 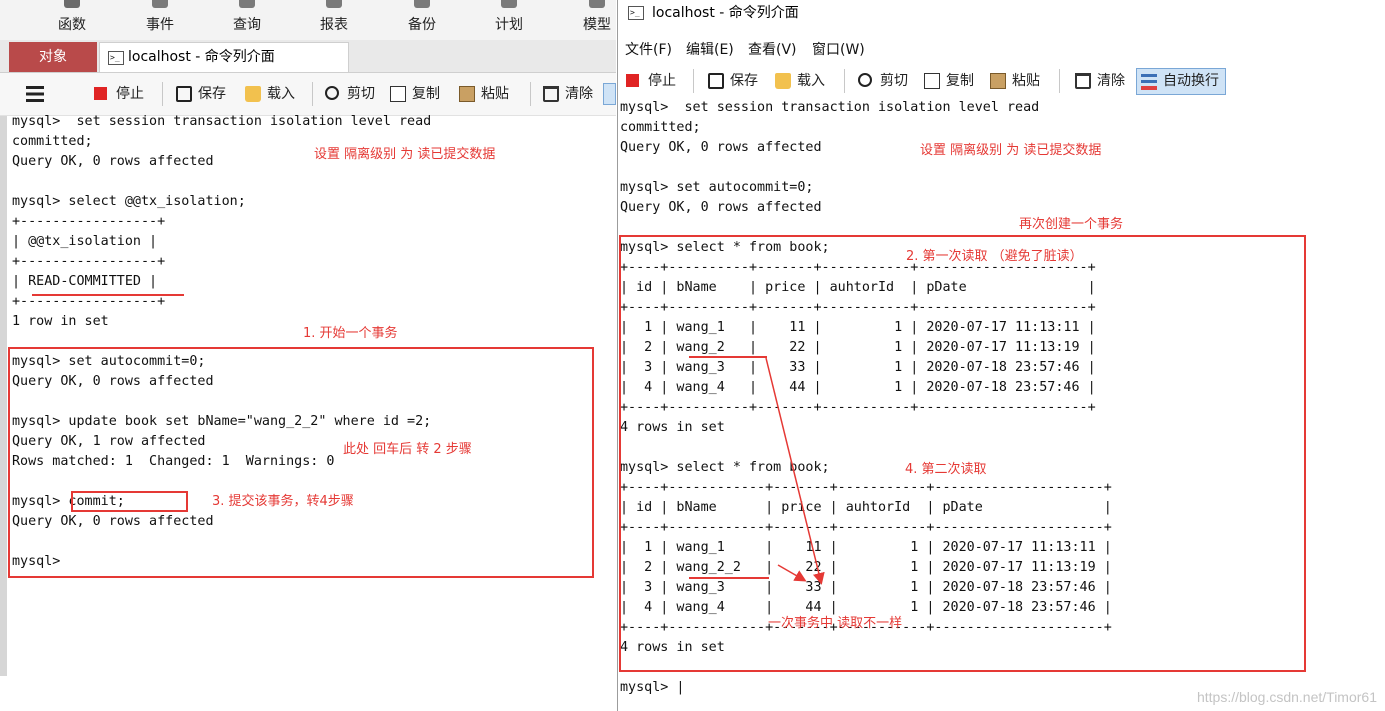 I want to click on save-button: 保存, so click(x=201, y=94).